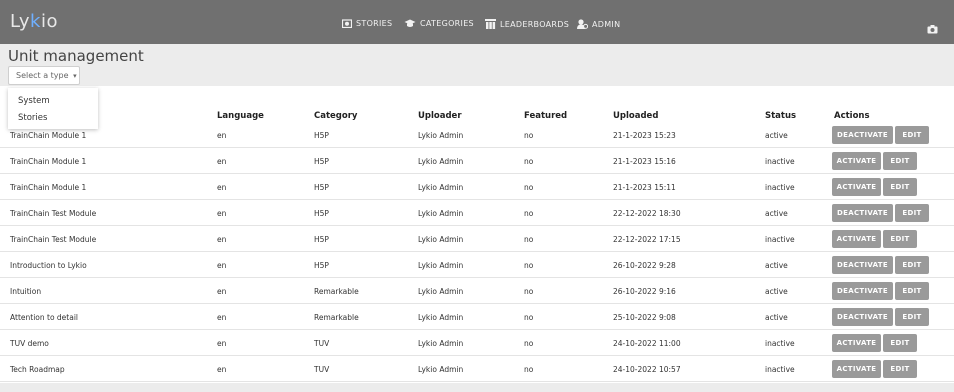 Image resolution: width=954 pixels, height=392 pixels. Describe the element at coordinates (440, 116) in the screenshot. I see `column-header-uploader: Uploader` at that location.